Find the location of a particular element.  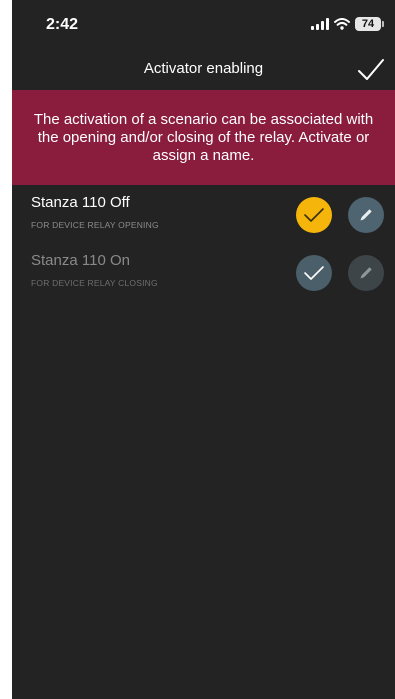

page-title: Activator enabling is located at coordinates (203, 68).